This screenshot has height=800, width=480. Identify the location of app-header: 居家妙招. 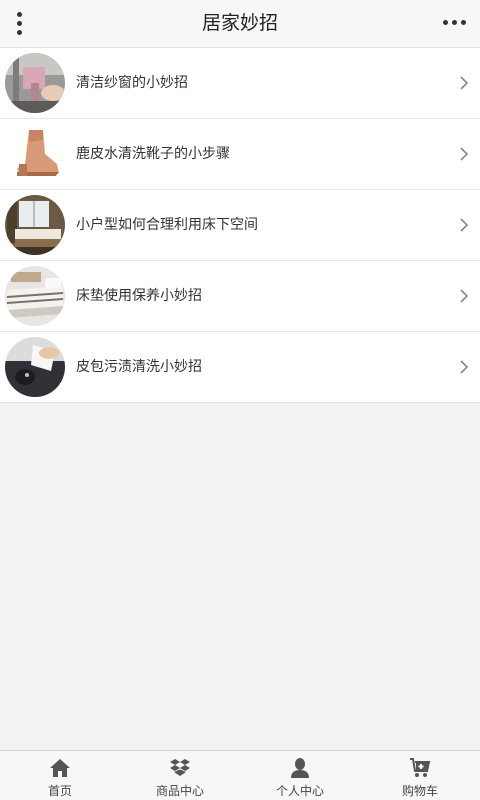
(240, 24).